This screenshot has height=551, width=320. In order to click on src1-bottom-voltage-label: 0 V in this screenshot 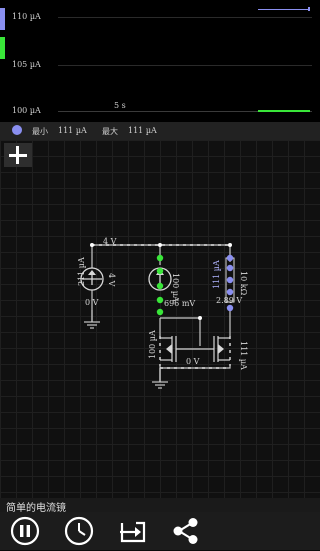, I will do `click(92, 302)`.